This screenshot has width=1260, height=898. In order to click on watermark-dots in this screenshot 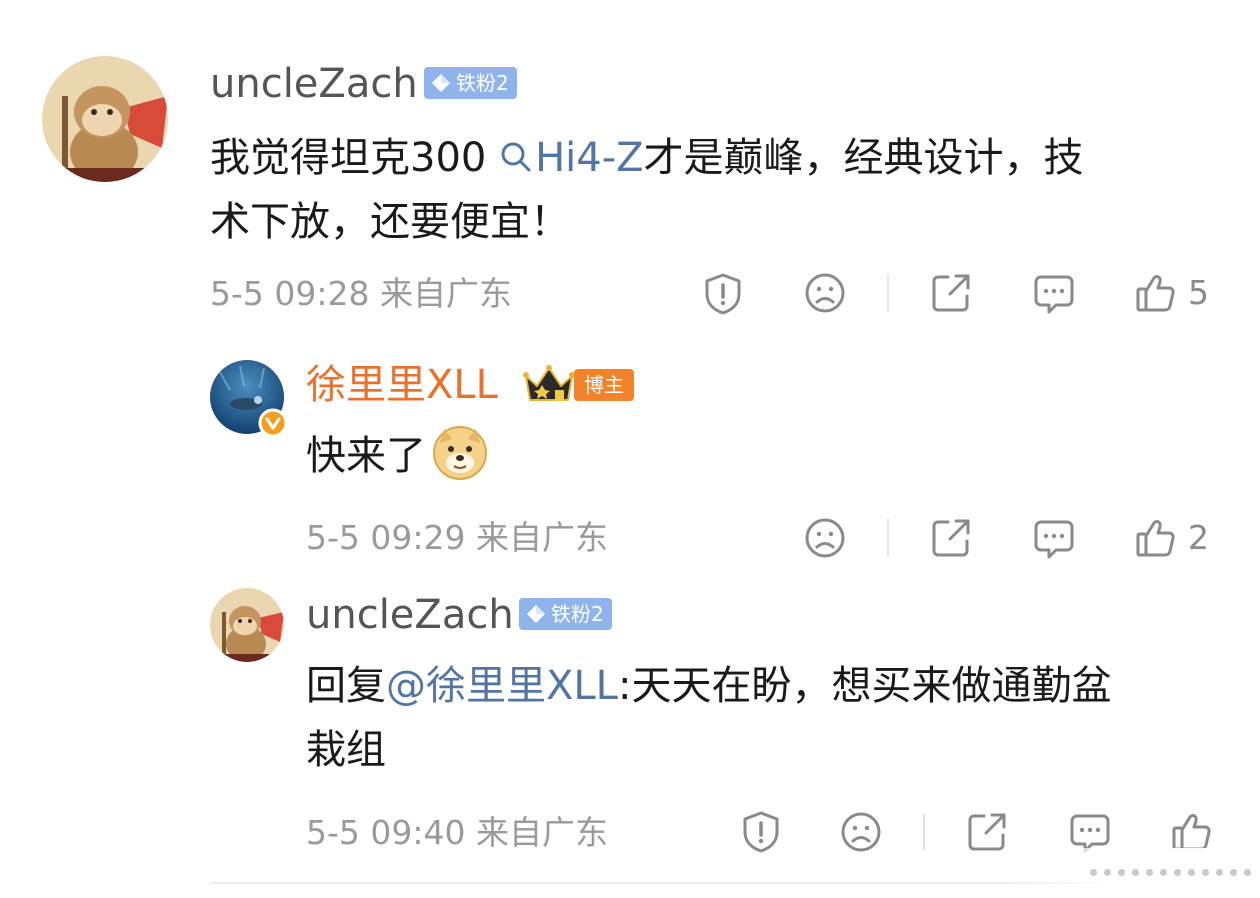, I will do `click(1170, 872)`.